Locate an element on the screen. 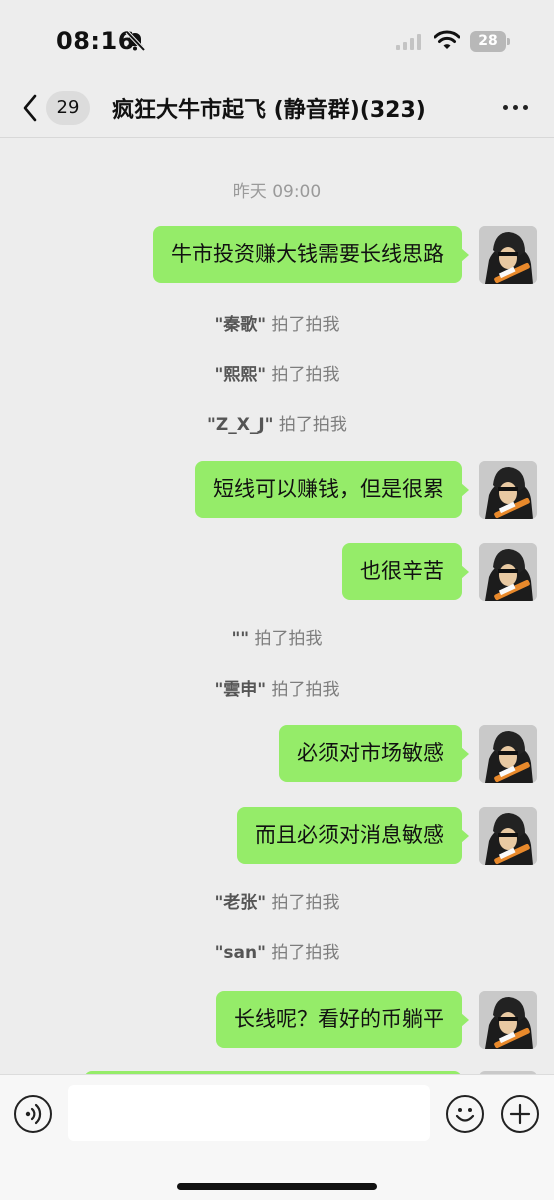 This screenshot has width=554, height=1200. emoji-button is located at coordinates (465, 1114).